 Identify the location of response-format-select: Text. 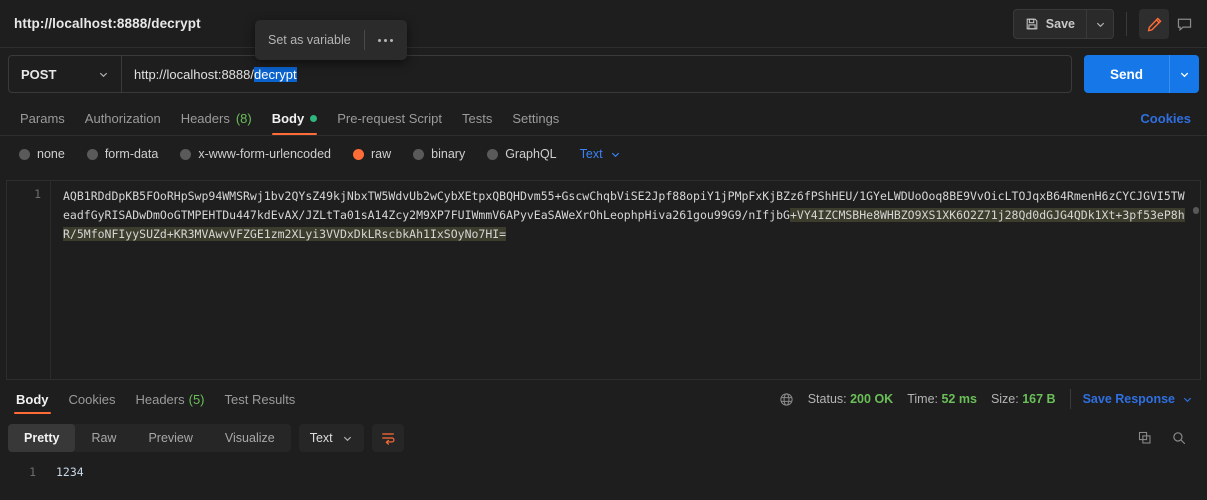
(331, 438).